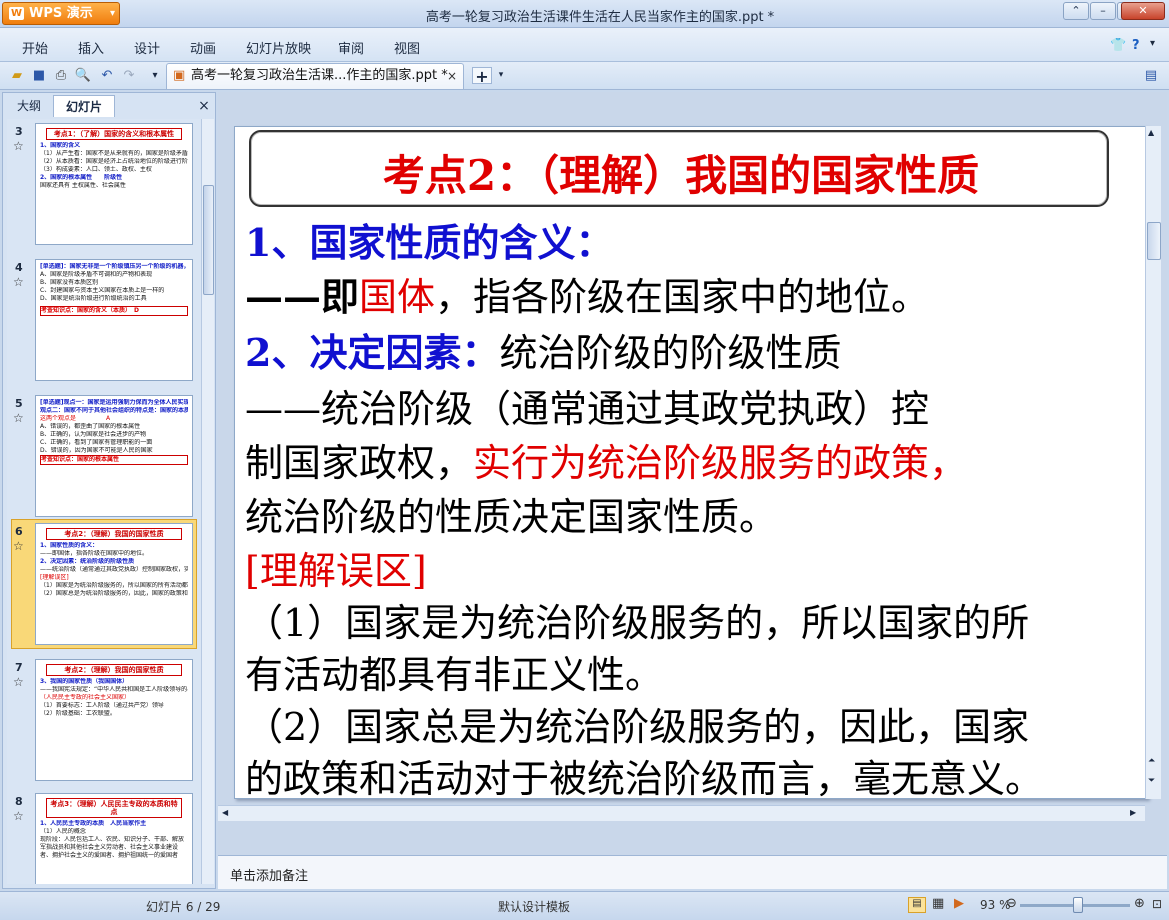  I want to click on fit-window-icon: ⊡, so click(1157, 904).